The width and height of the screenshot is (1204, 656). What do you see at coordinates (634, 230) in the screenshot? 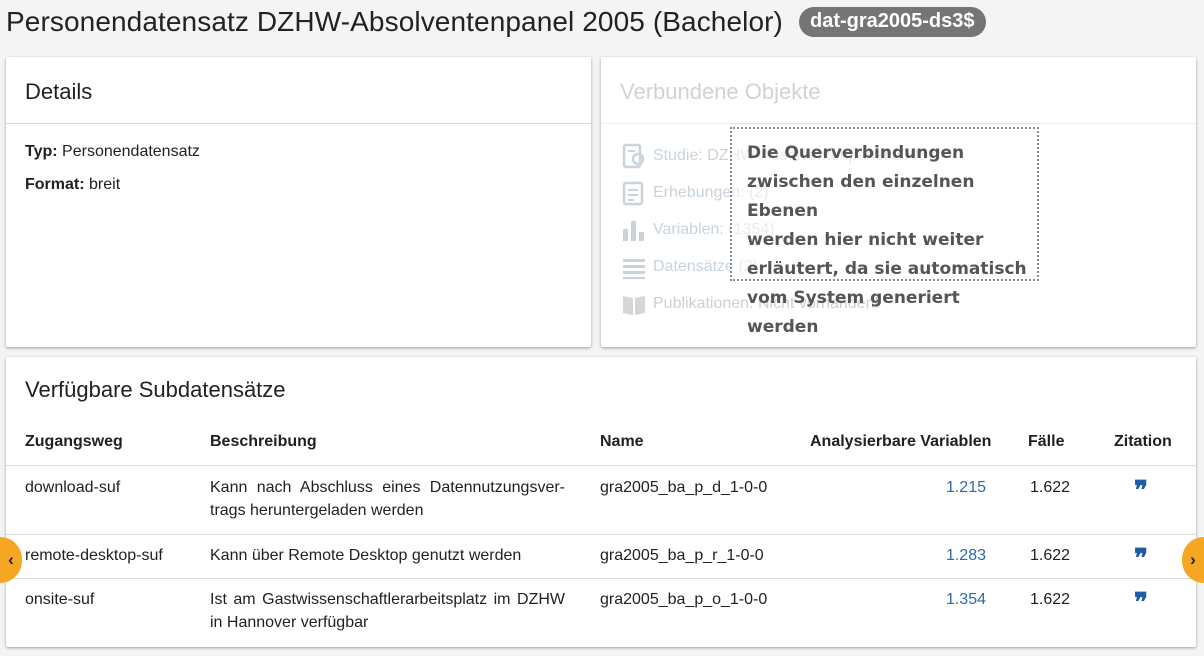
I see `bar-chart-icon` at bounding box center [634, 230].